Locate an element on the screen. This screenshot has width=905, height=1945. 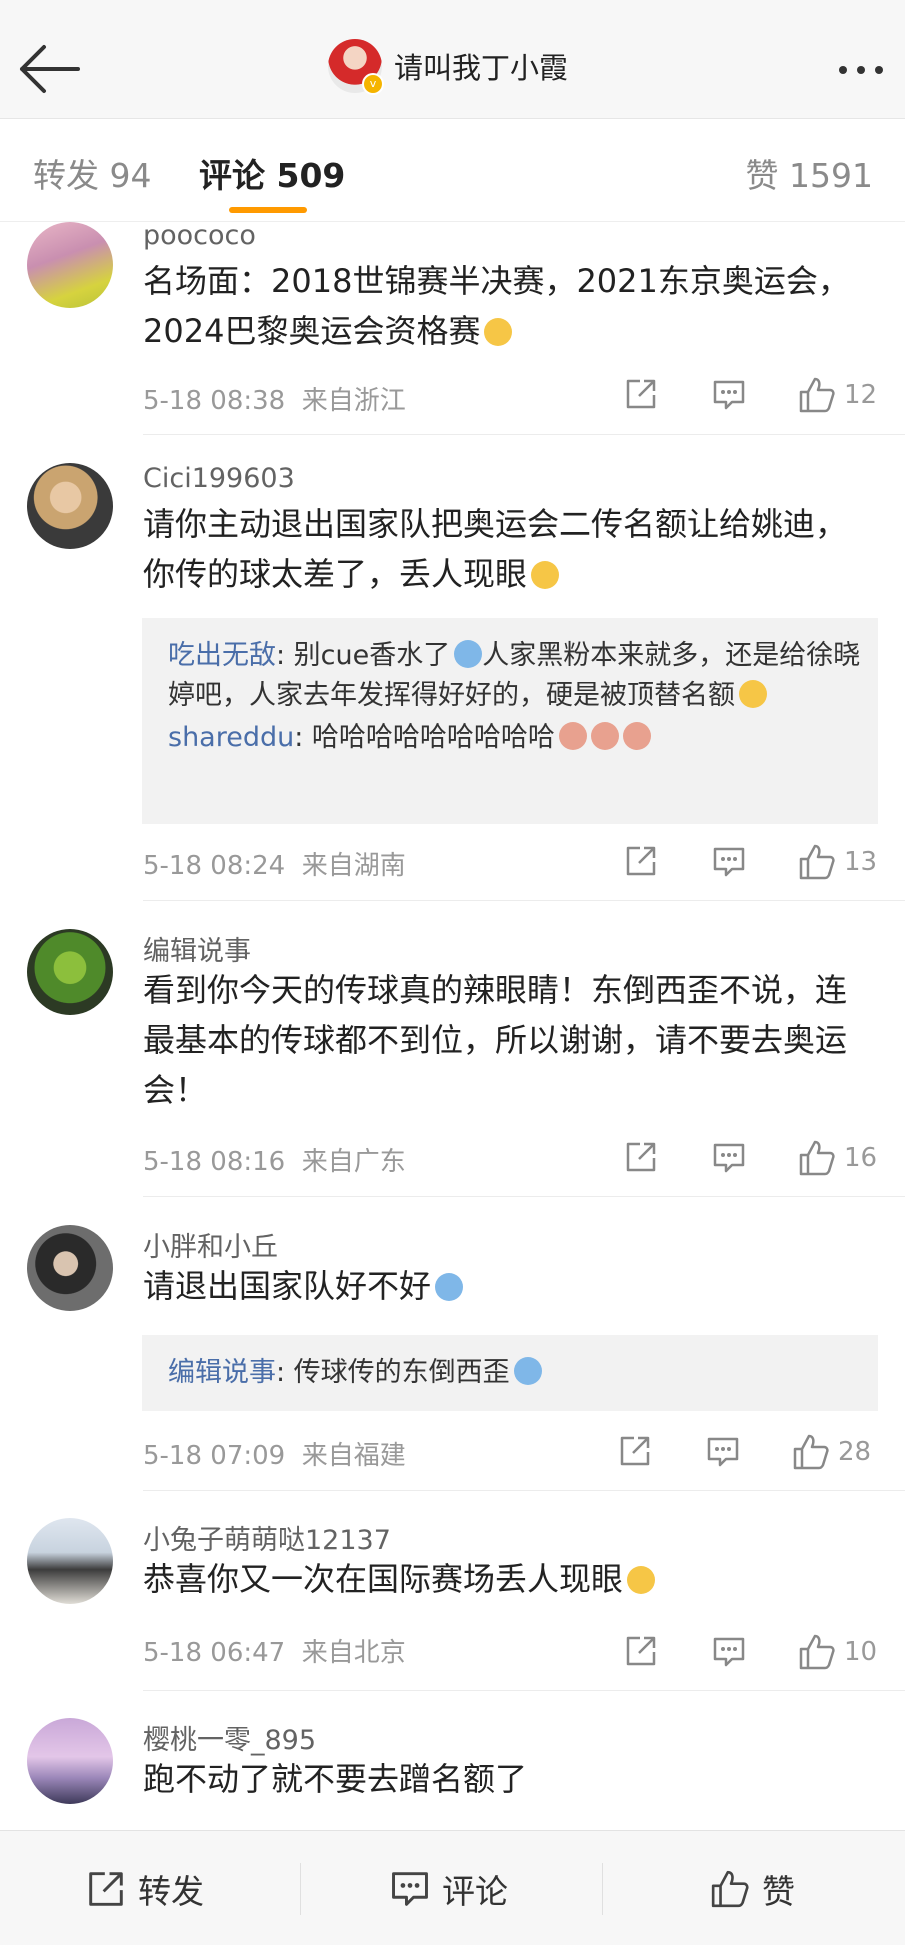
tab-repost: 转发 94 is located at coordinates (92, 173).